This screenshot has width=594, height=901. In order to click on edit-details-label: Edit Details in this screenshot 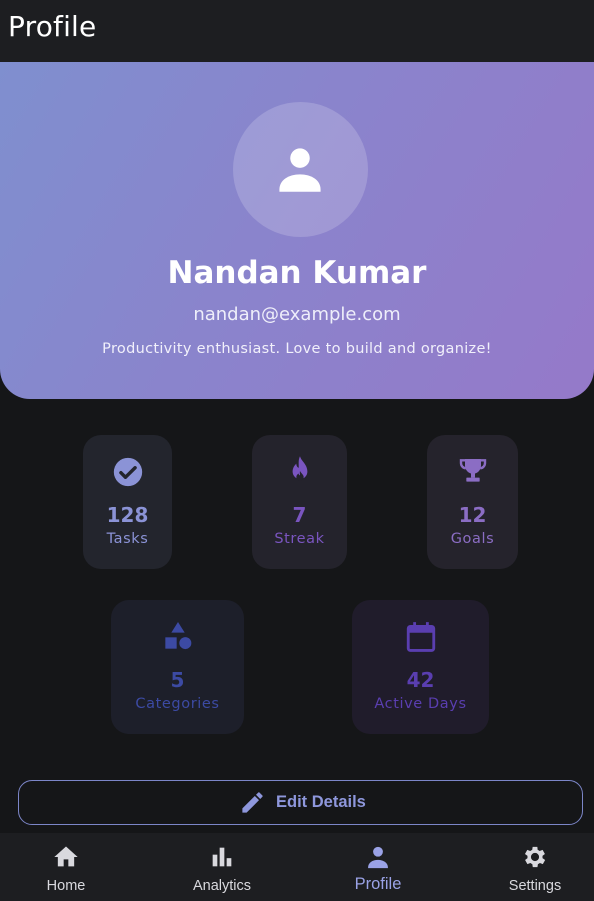, I will do `click(321, 802)`.